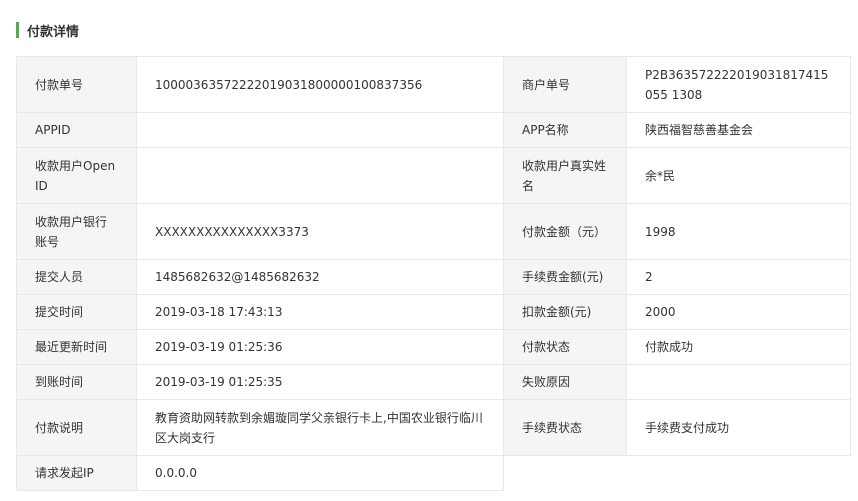 Image resolution: width=858 pixels, height=501 pixels. Describe the element at coordinates (565, 382) in the screenshot. I see `label-failure-reason: 失败原因` at that location.